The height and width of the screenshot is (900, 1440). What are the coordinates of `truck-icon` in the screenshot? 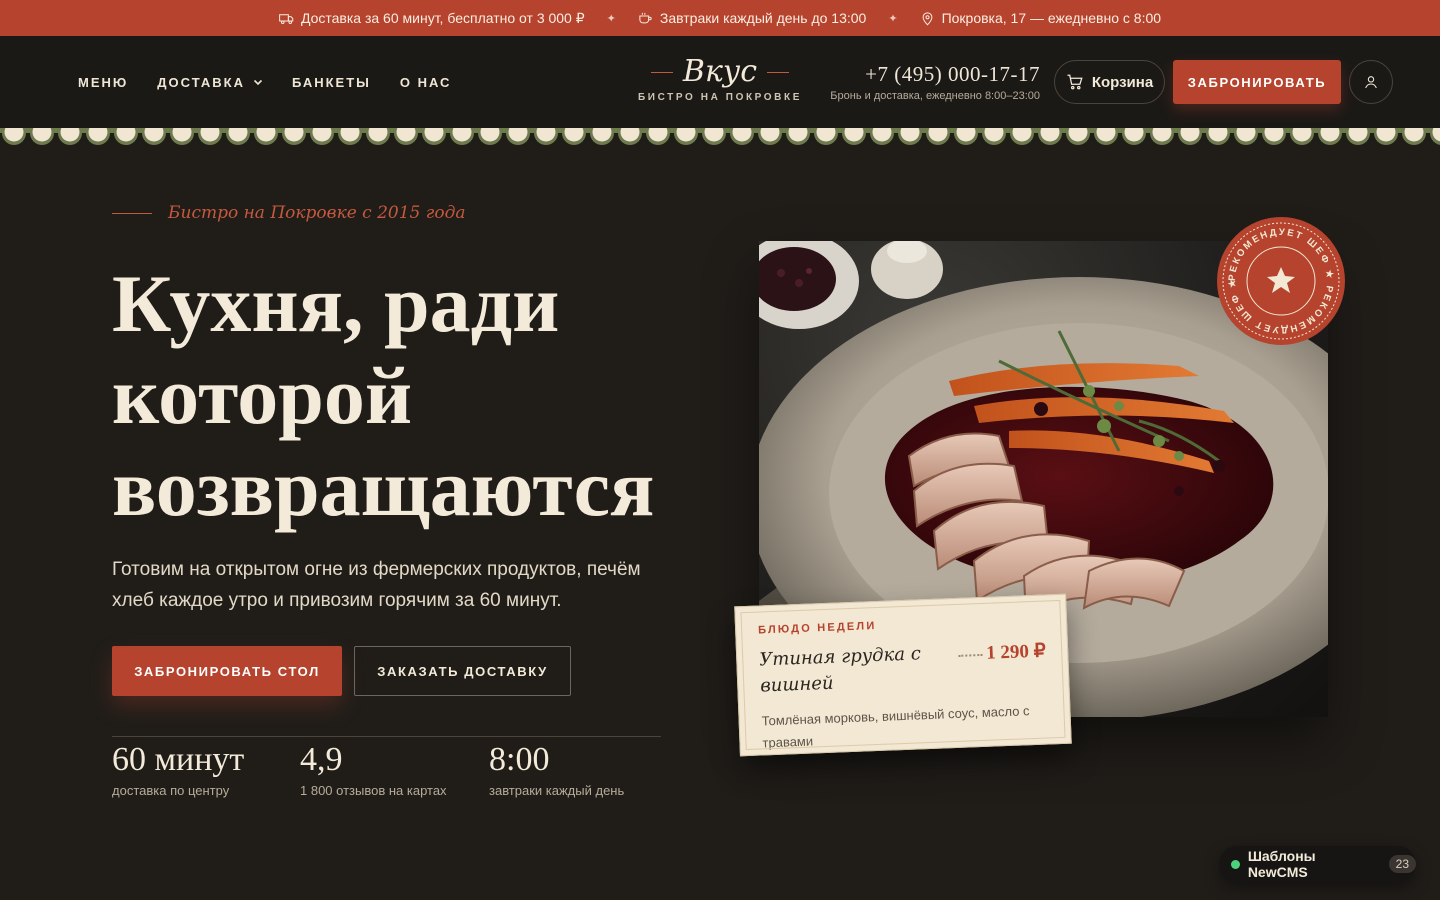 It's located at (286, 18).